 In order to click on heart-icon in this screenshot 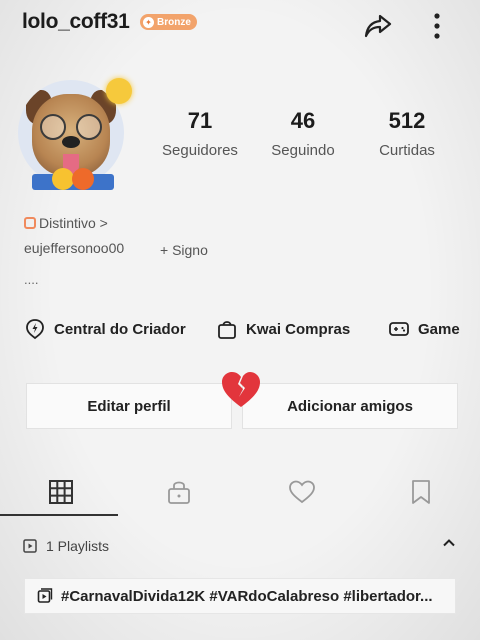, I will do `click(302, 492)`.